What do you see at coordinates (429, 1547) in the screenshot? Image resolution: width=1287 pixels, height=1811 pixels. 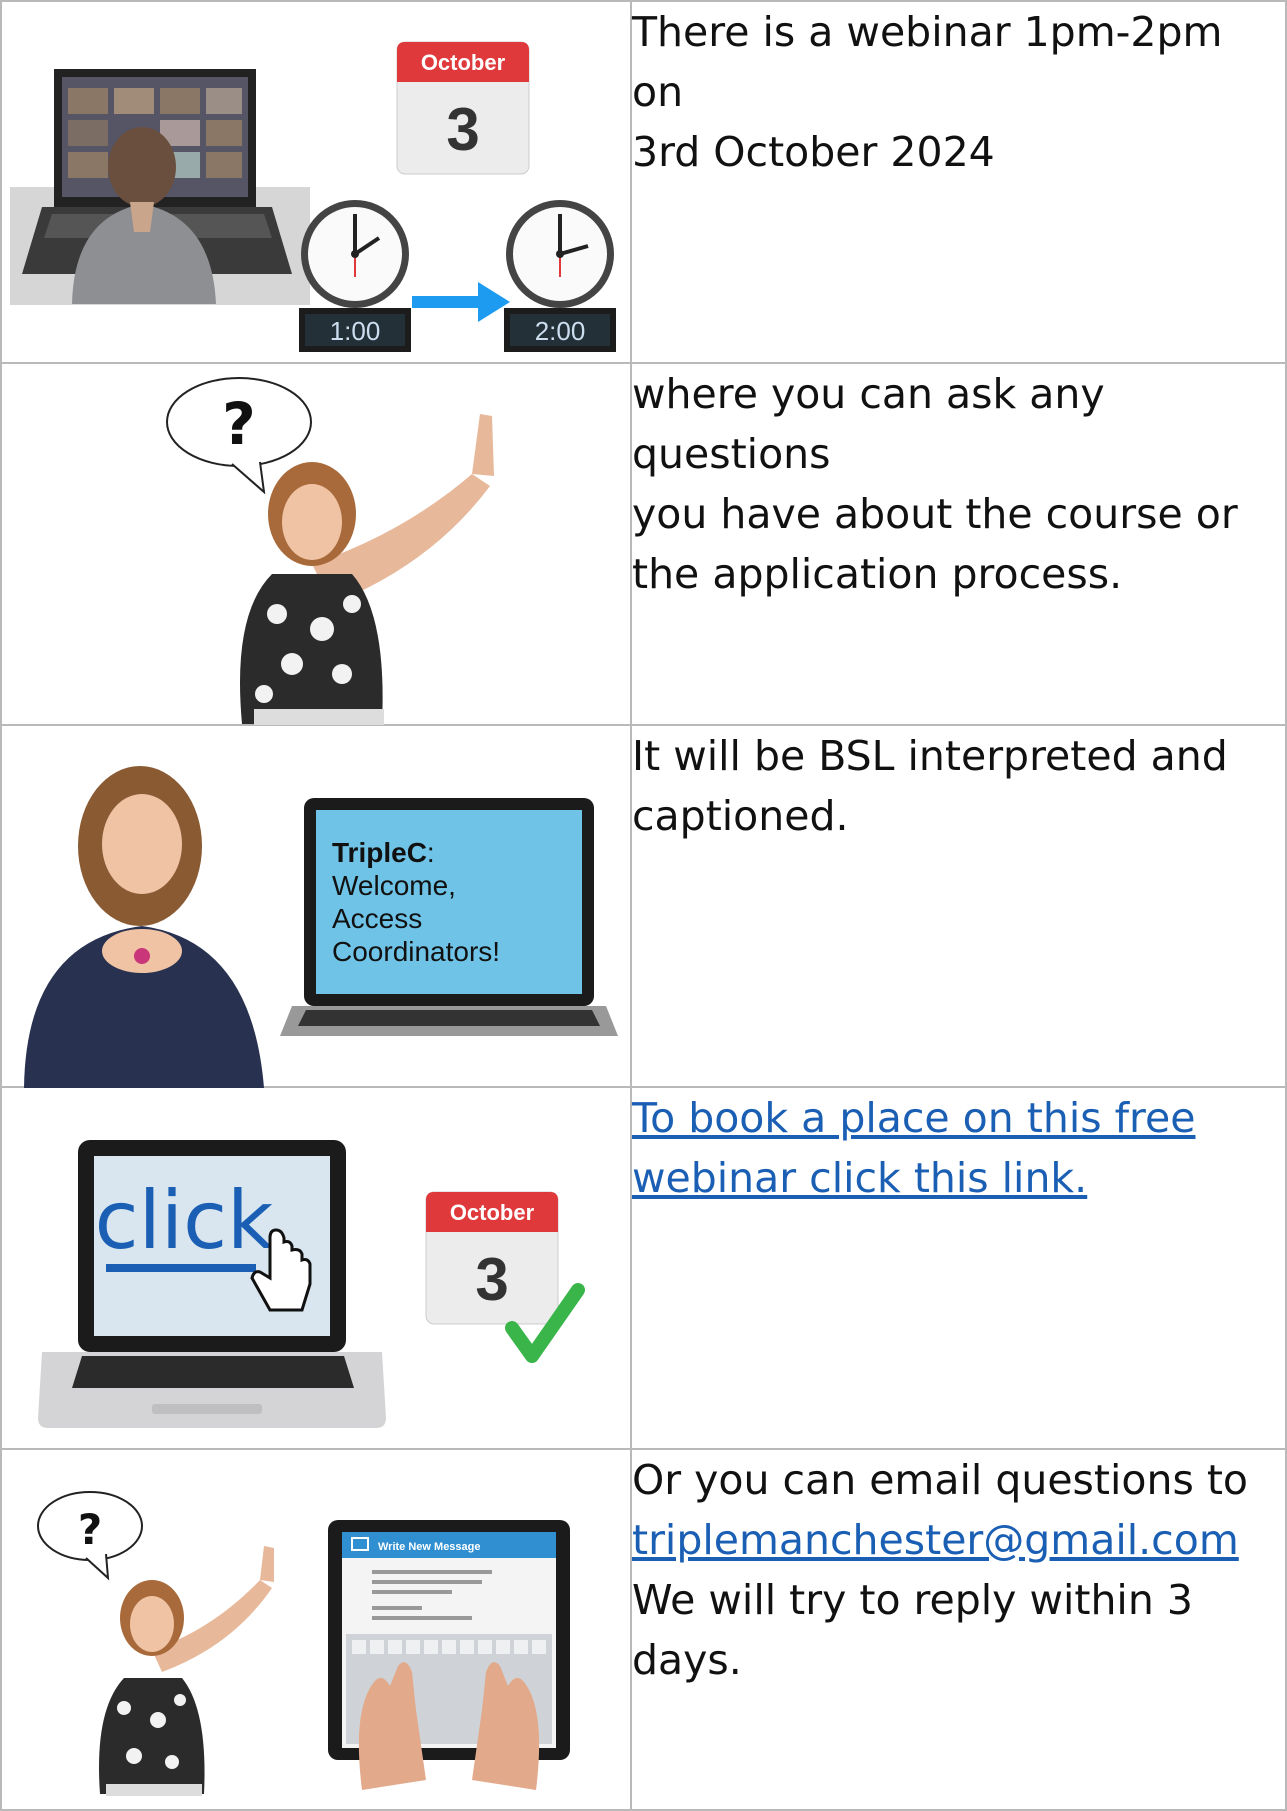 I see `tablet-header: Write New Message` at bounding box center [429, 1547].